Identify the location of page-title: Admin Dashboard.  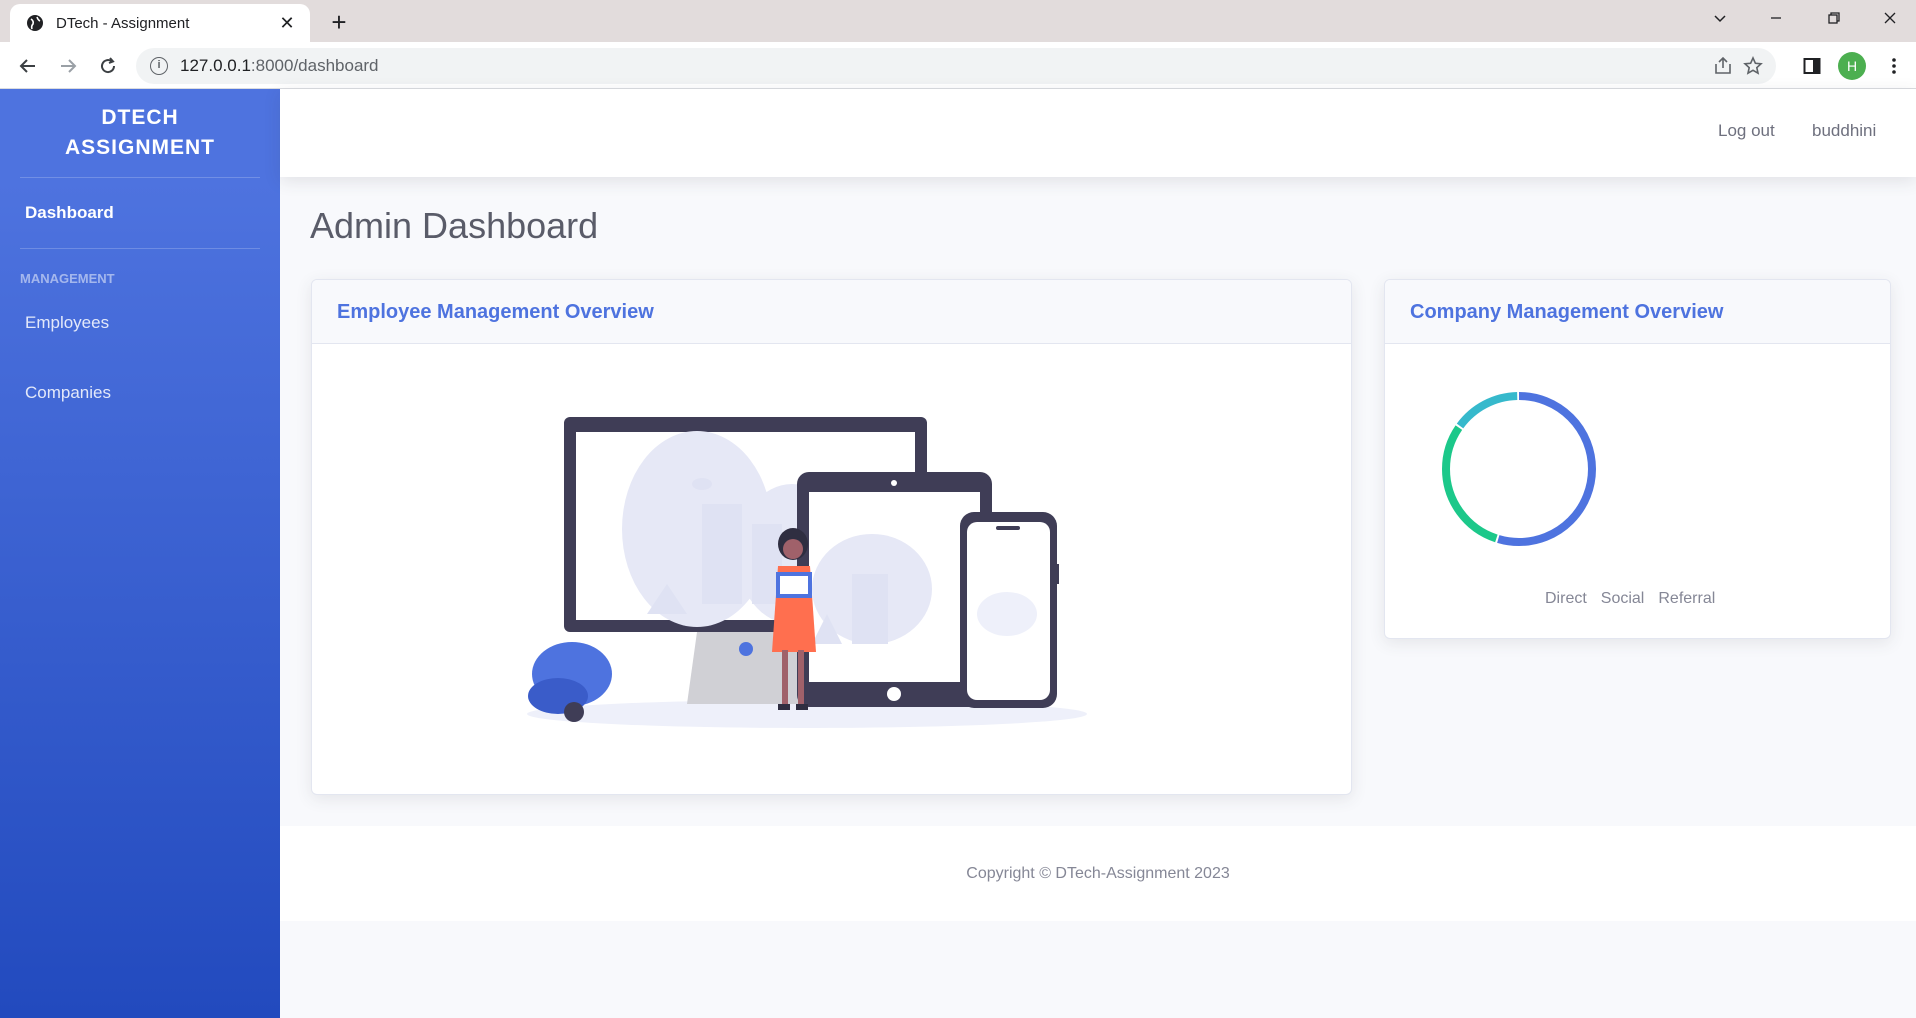
(454, 225).